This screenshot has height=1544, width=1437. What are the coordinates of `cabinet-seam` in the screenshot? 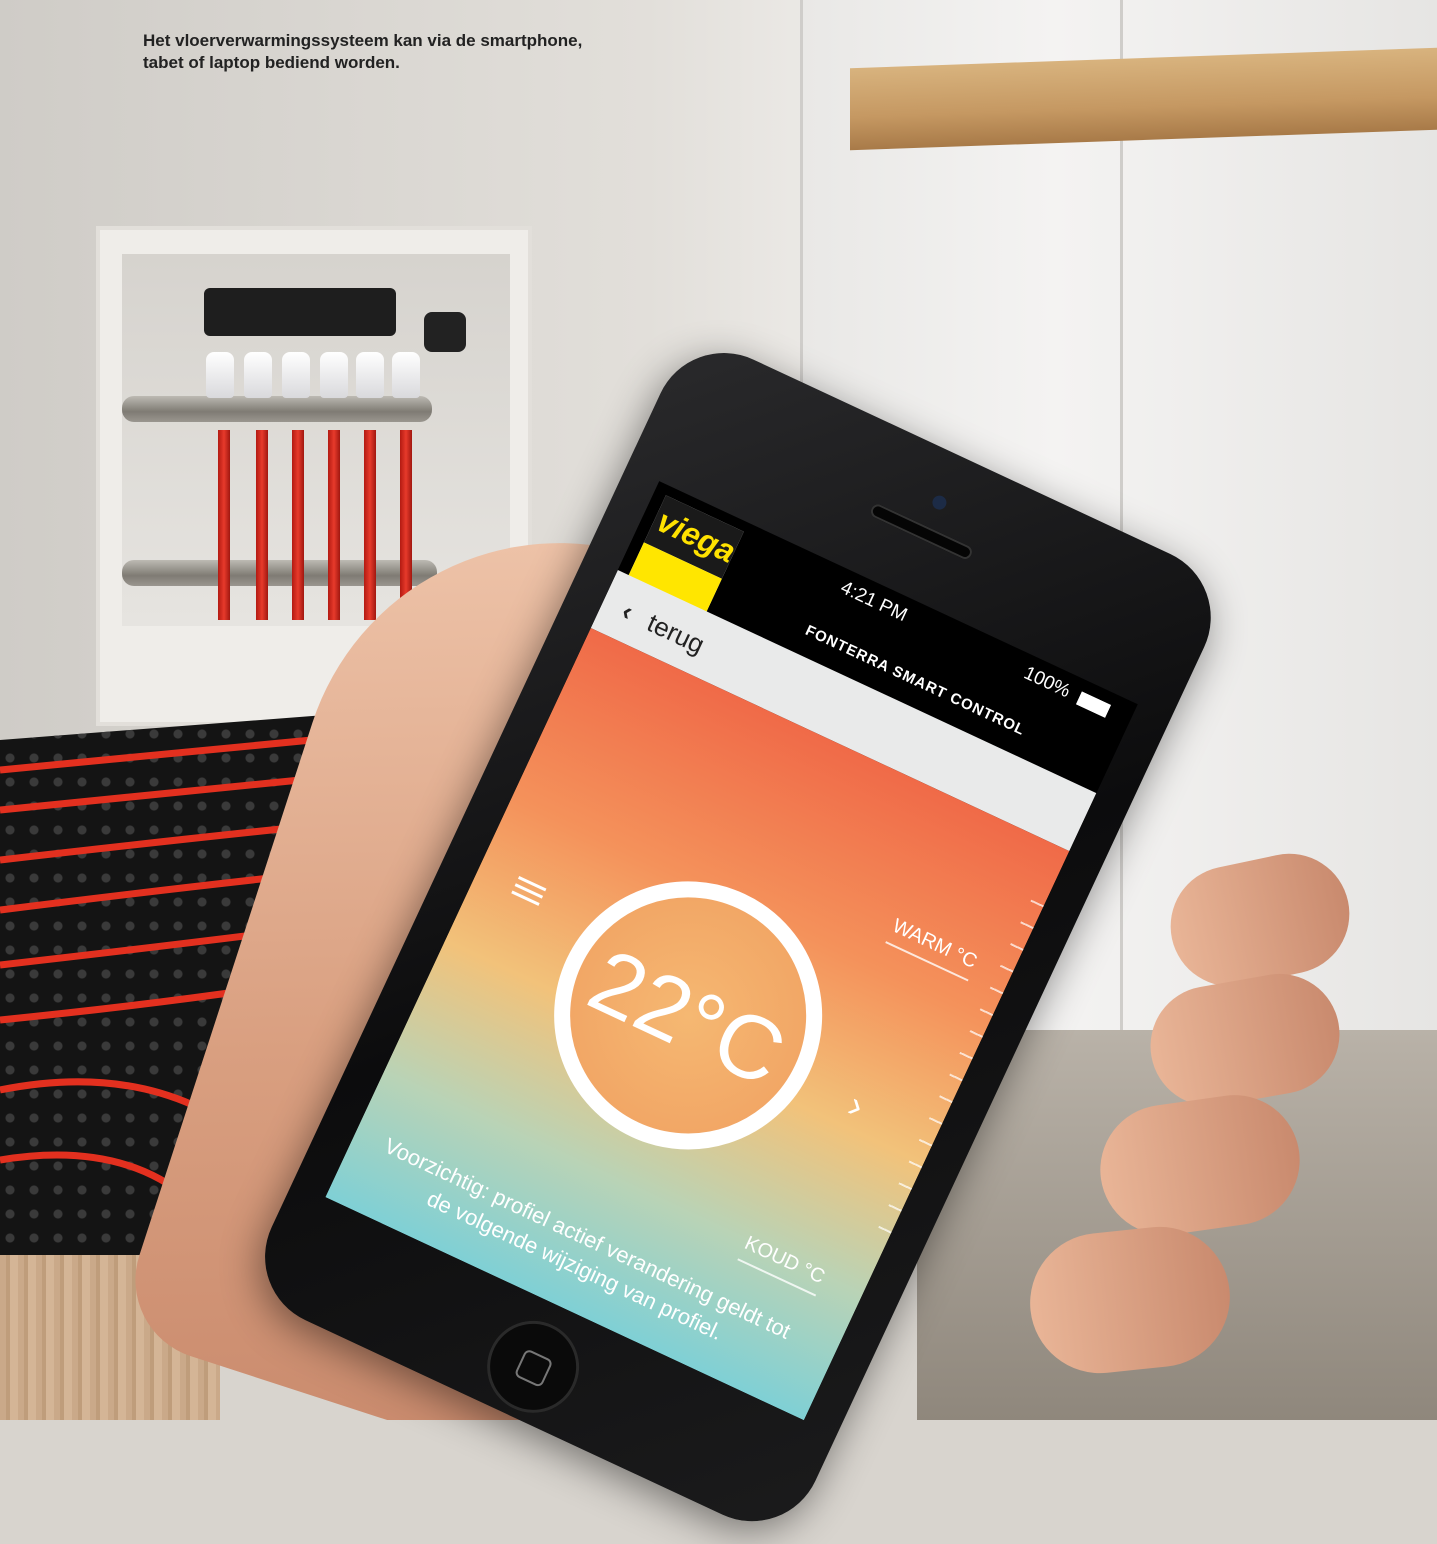 It's located at (1121, 520).